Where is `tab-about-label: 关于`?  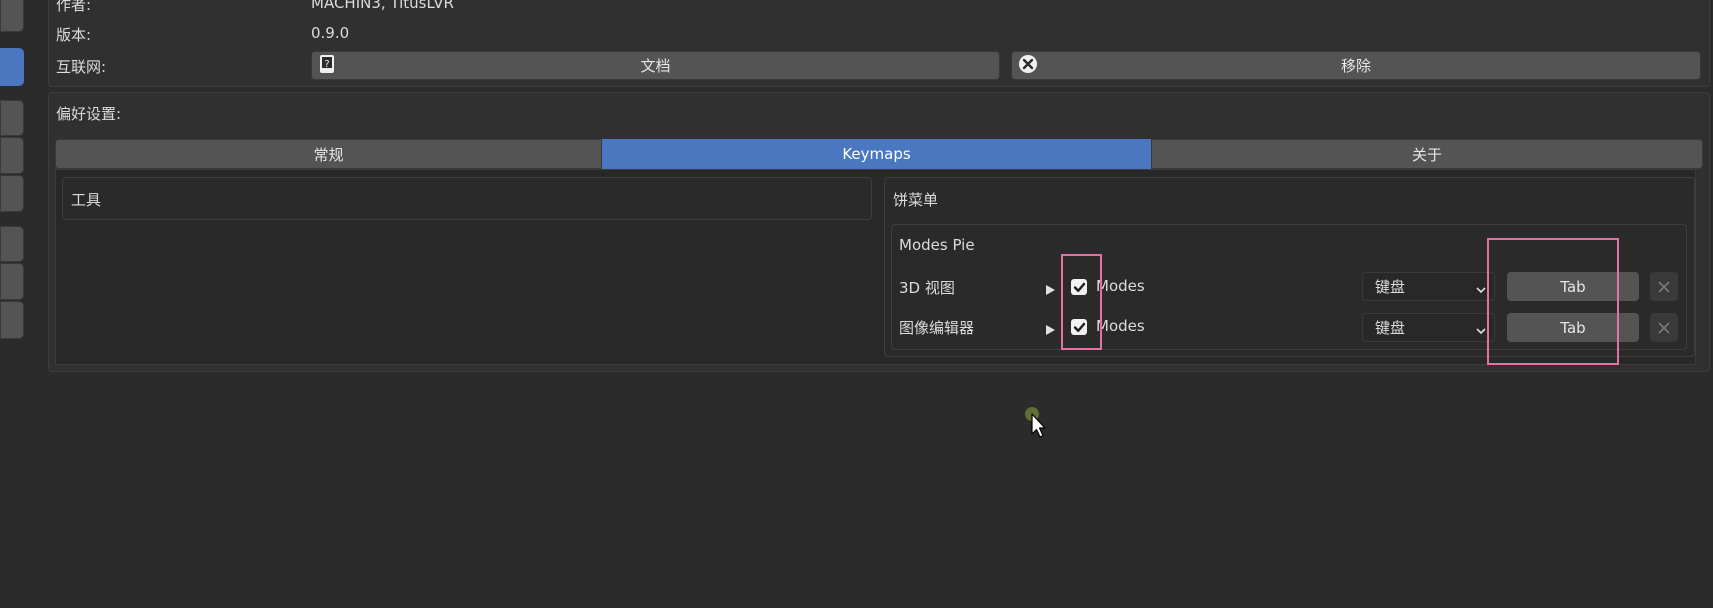 tab-about-label: 关于 is located at coordinates (1426, 154).